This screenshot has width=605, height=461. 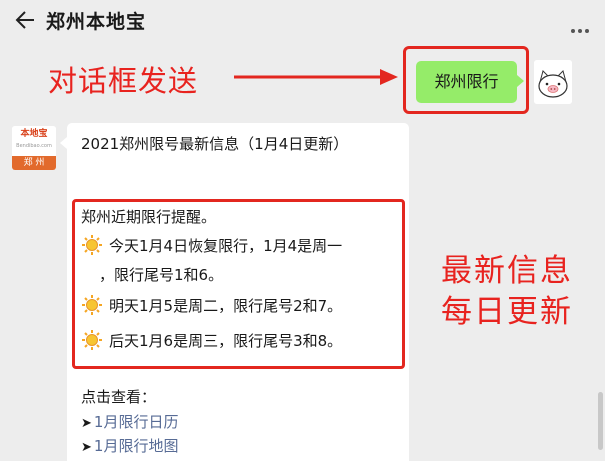 I want to click on annotation-send-label: 对话框发送, so click(x=123, y=81).